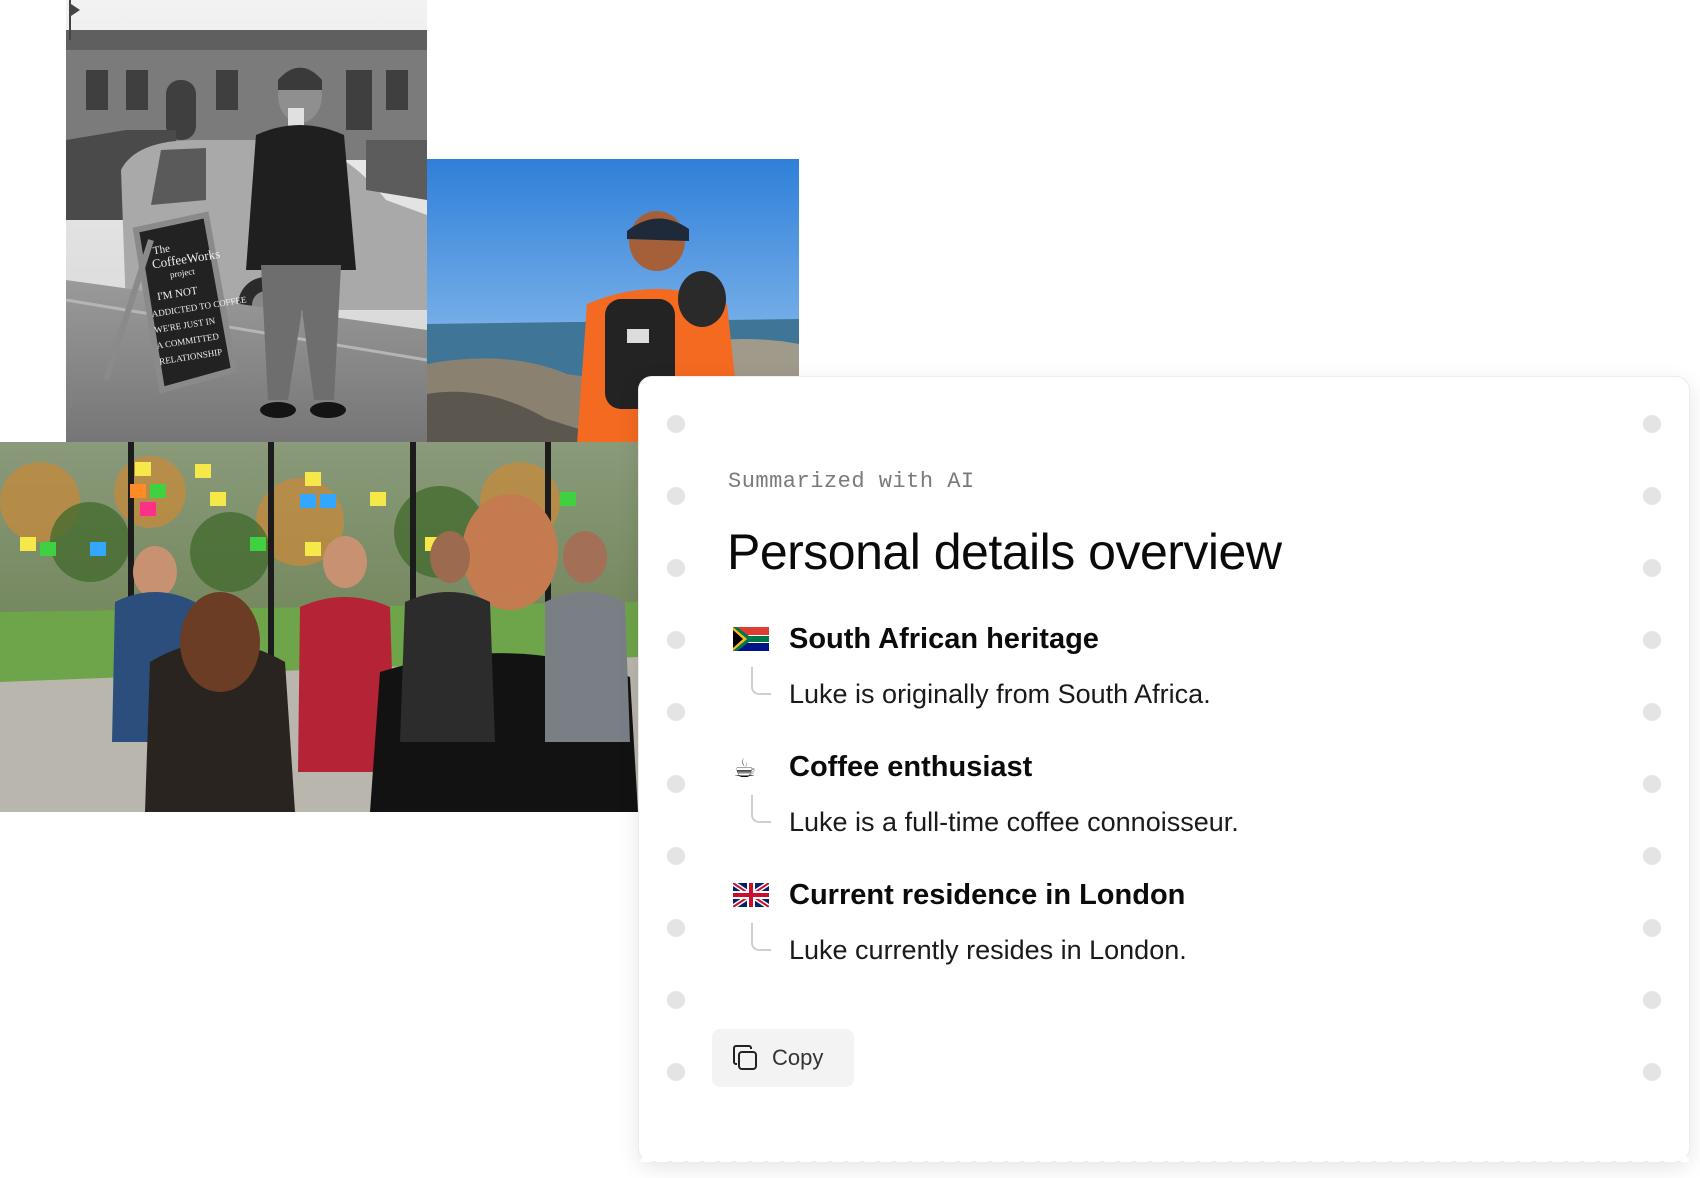 This screenshot has width=1700, height=1178. What do you see at coordinates (1004, 552) in the screenshot?
I see `page-title: Personal details overview` at bounding box center [1004, 552].